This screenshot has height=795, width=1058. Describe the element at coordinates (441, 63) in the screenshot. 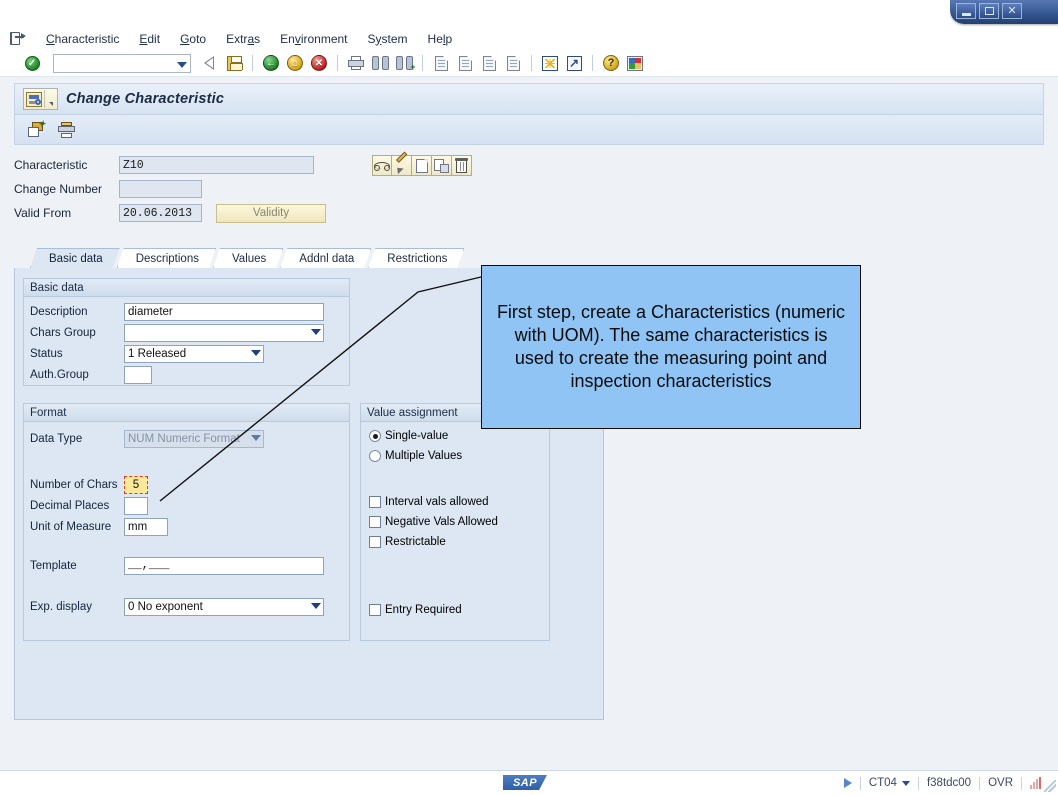

I see `first-page-button` at that location.